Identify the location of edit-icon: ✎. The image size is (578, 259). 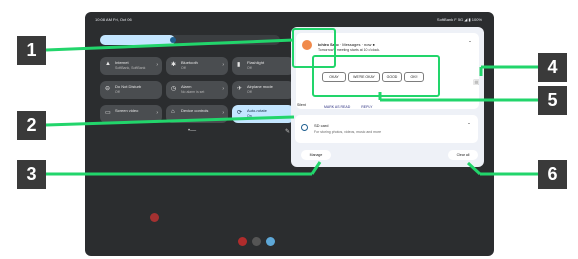
(287, 131).